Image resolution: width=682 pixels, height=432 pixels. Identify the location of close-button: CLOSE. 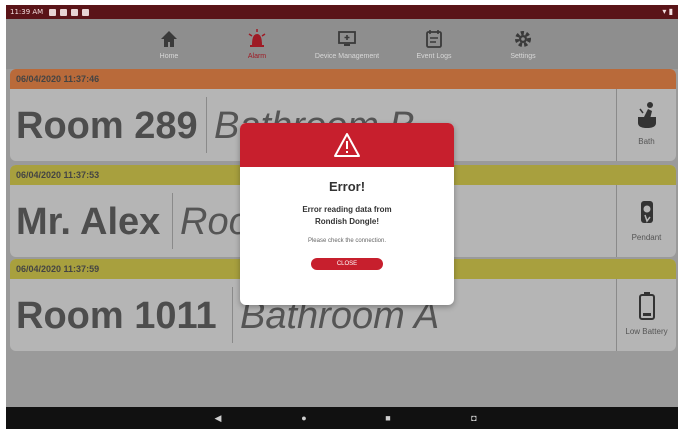
(347, 264).